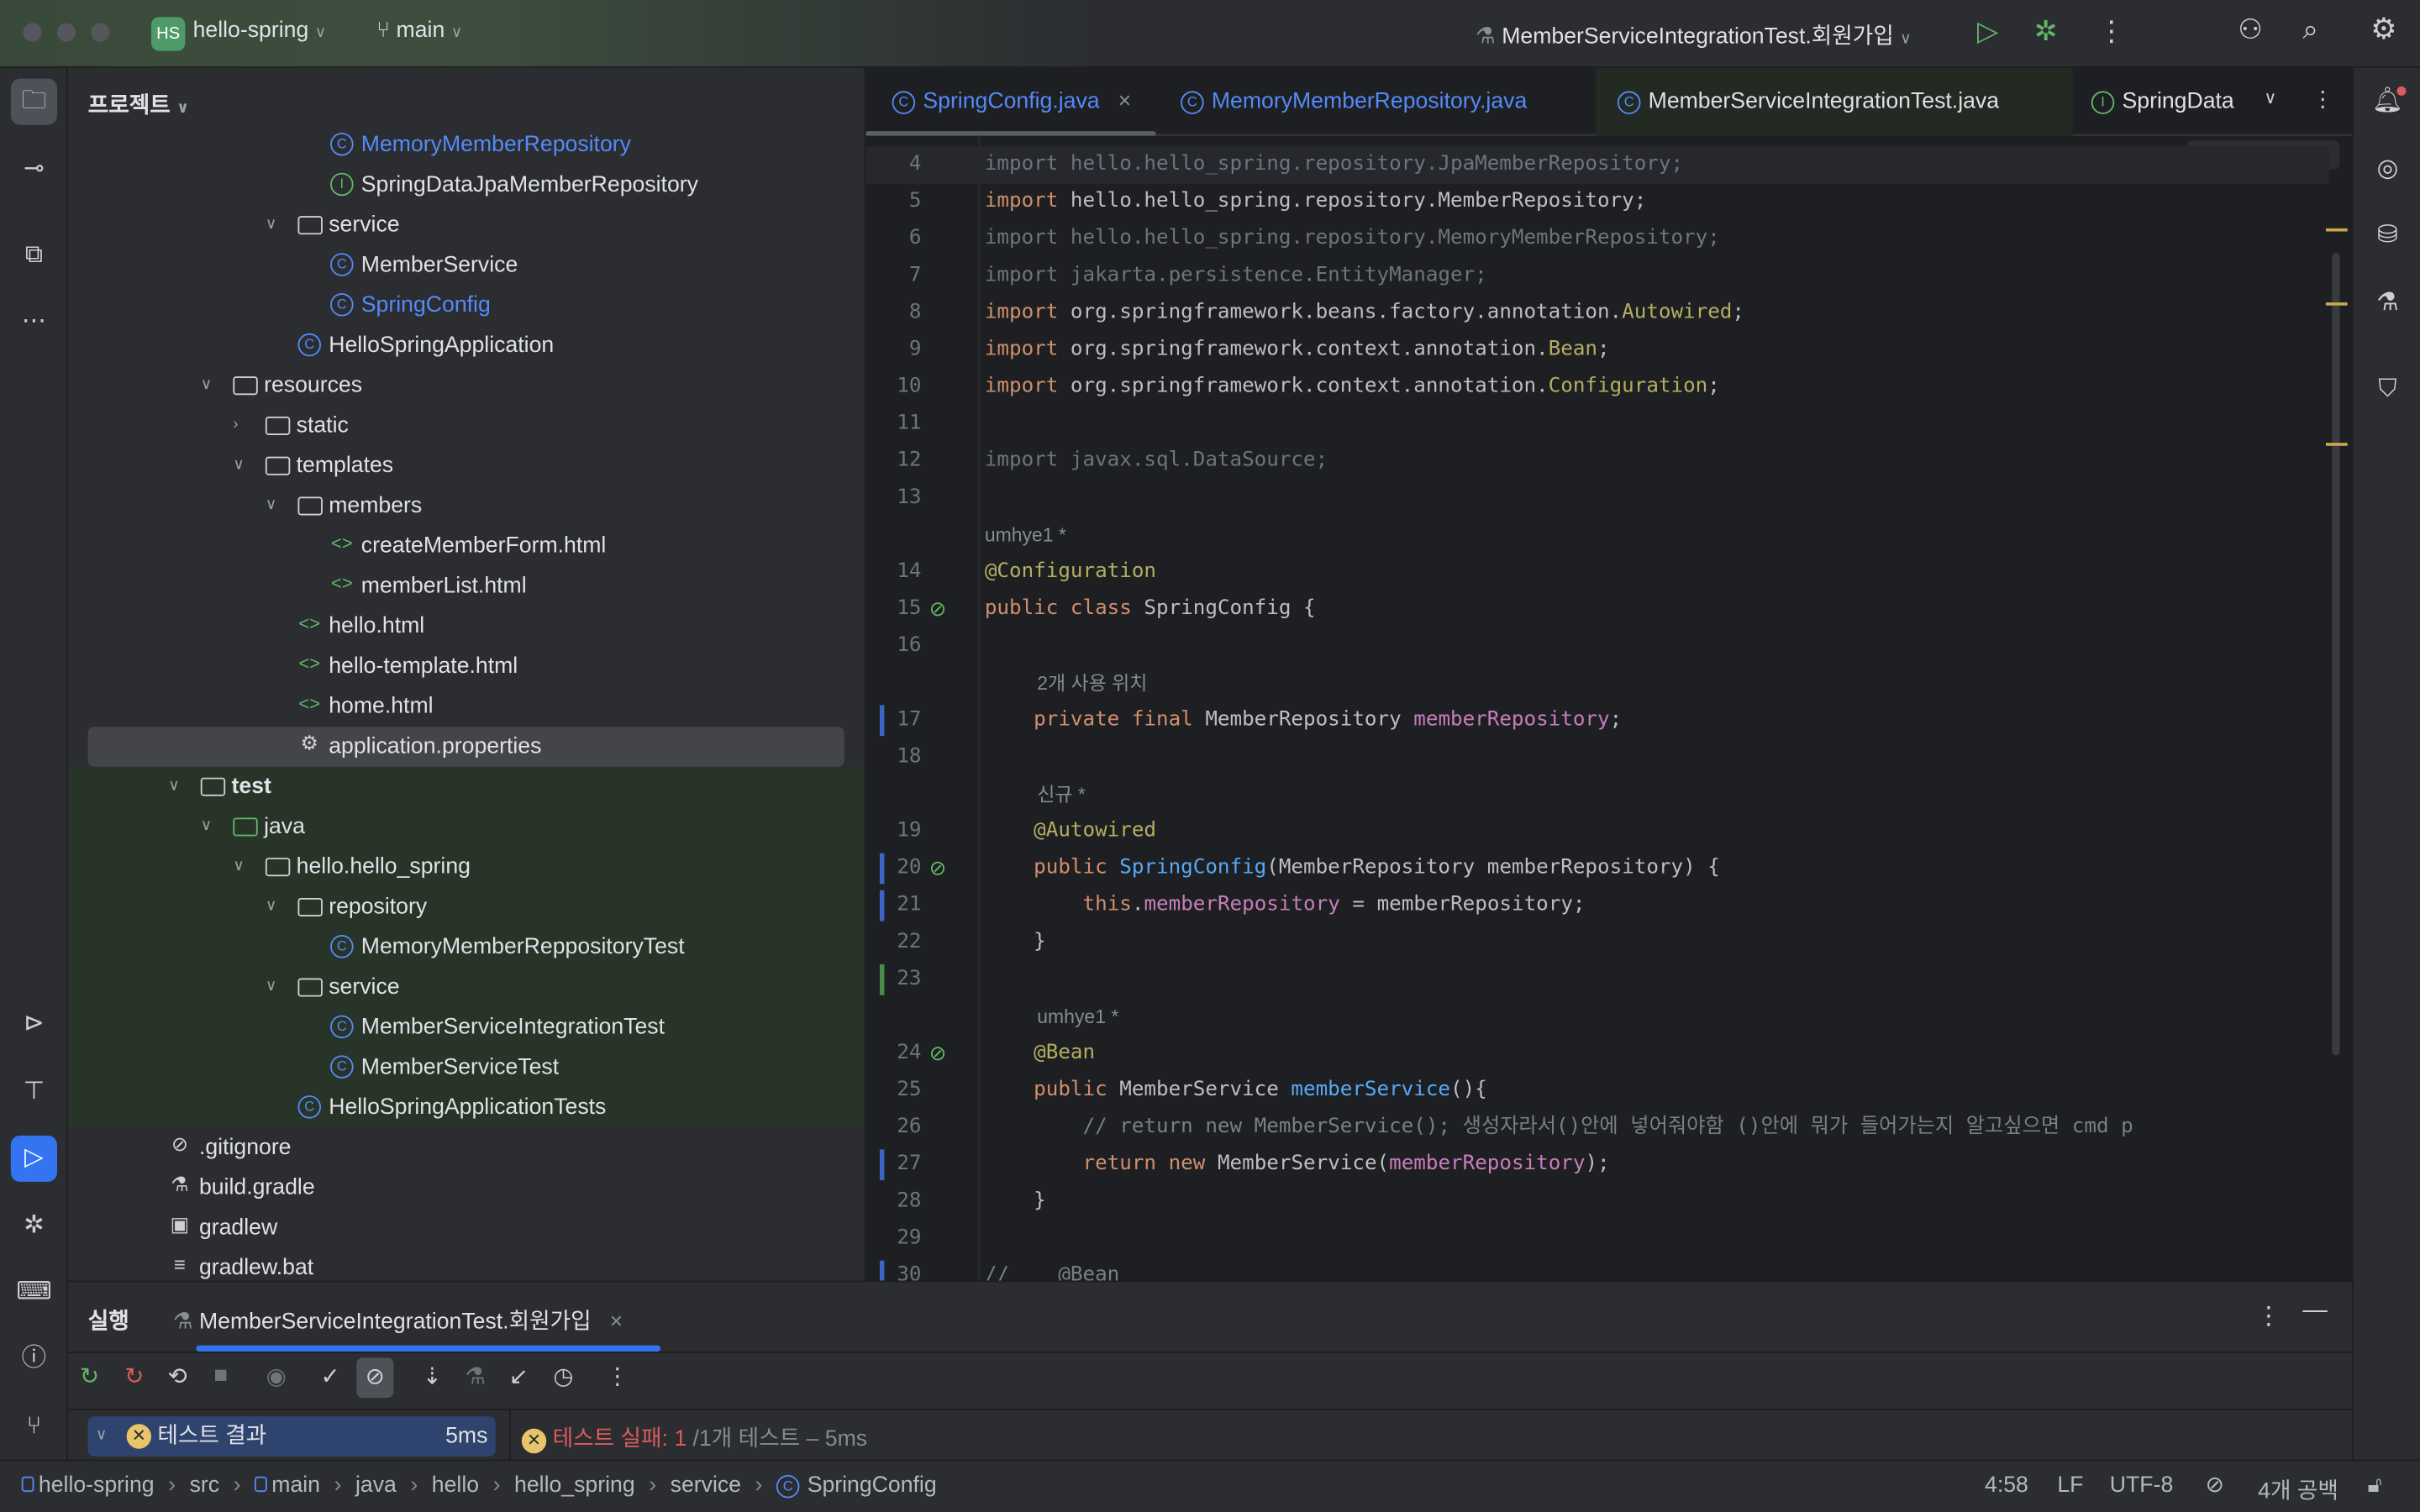 The image size is (2420, 1512). I want to click on breadcrumb-item: main, so click(295, 1485).